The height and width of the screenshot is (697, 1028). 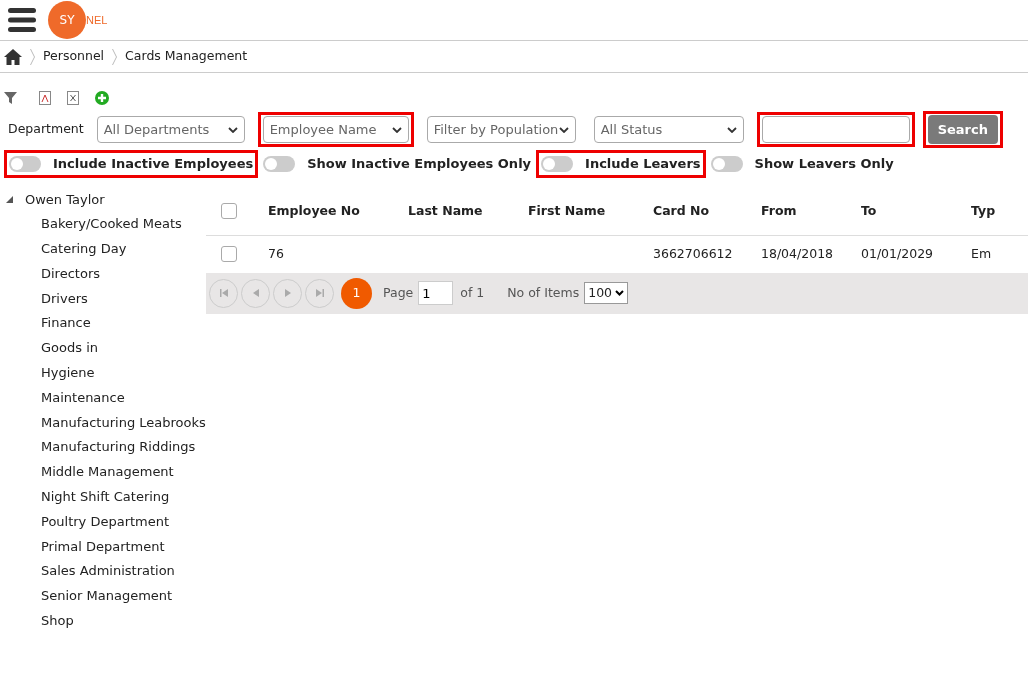 I want to click on pdf-file-icon, so click(x=45, y=98).